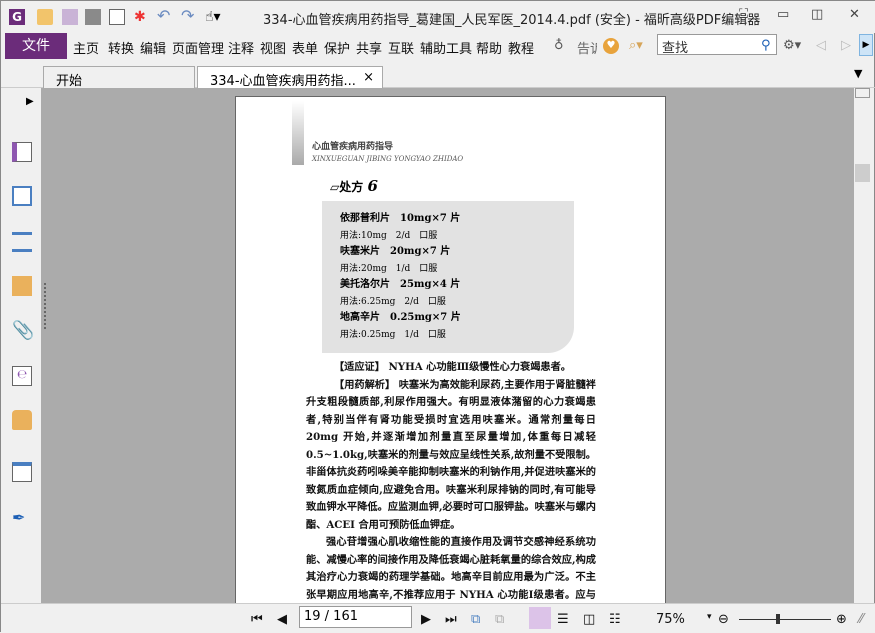 The height and width of the screenshot is (633, 875). What do you see at coordinates (438, 618) in the screenshot?
I see `status-bar: ⏮ ◀ ▾ ▶ ⏭ ⧉ ⧉ ☰ ◫ ☷ 75% ▾ ⊖ ⊕ ⁄⁄` at bounding box center [438, 618].